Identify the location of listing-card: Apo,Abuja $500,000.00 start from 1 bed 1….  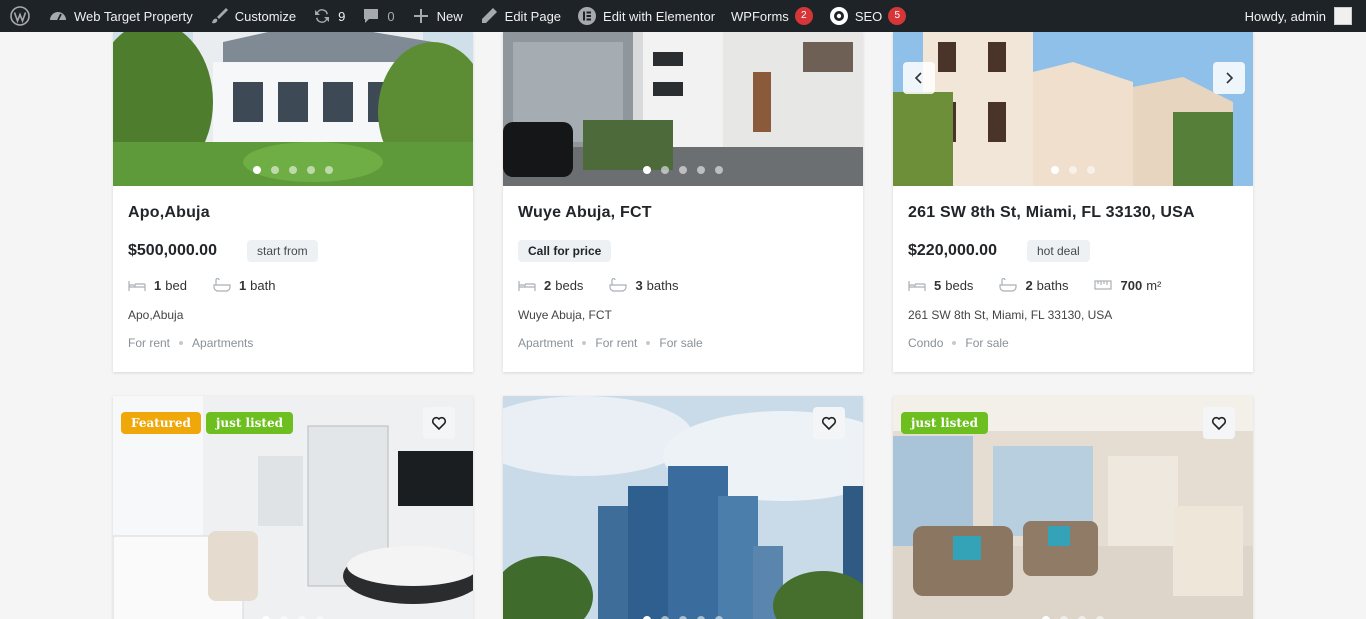
(293, 202).